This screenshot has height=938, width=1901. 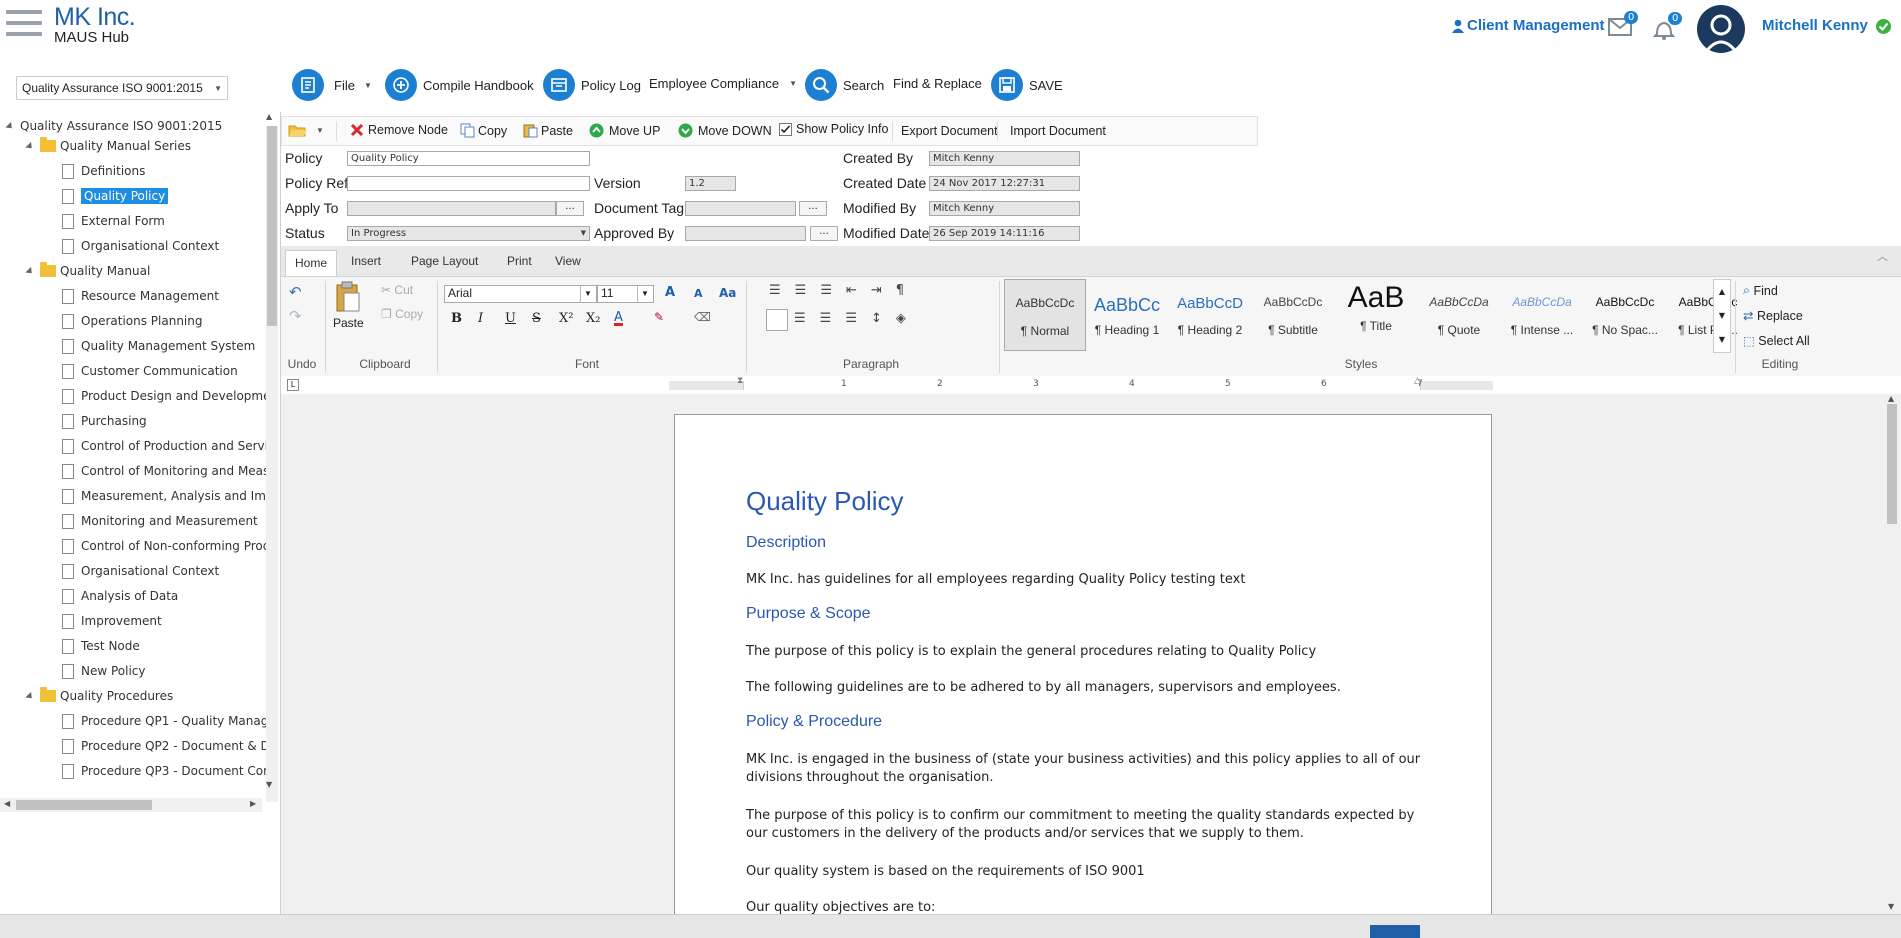 I want to click on tree-item: Improvement, so click(x=112, y=621).